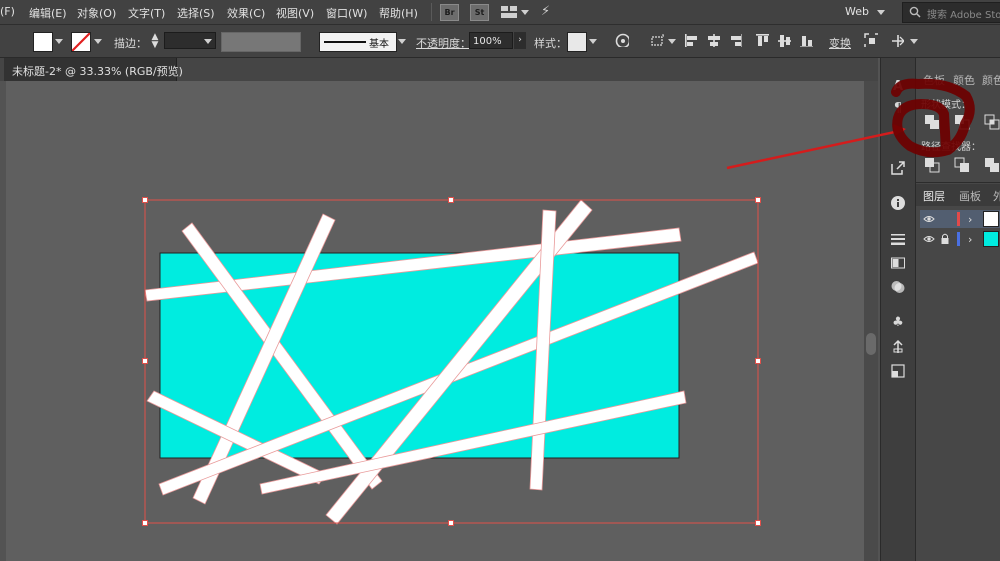 Image resolution: width=1000 pixels, height=561 pixels. What do you see at coordinates (933, 118) in the screenshot?
I see `annotation-marker-a` at bounding box center [933, 118].